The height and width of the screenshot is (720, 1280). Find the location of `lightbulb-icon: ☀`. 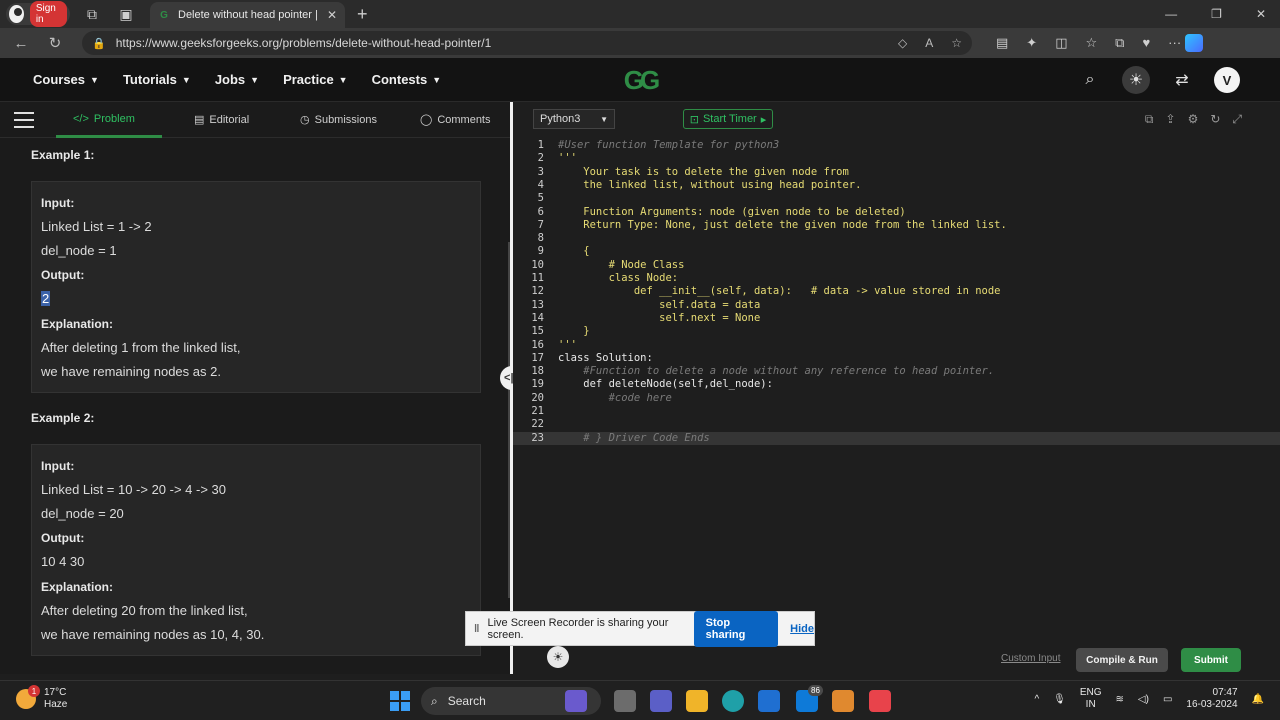

lightbulb-icon: ☀ is located at coordinates (558, 657).